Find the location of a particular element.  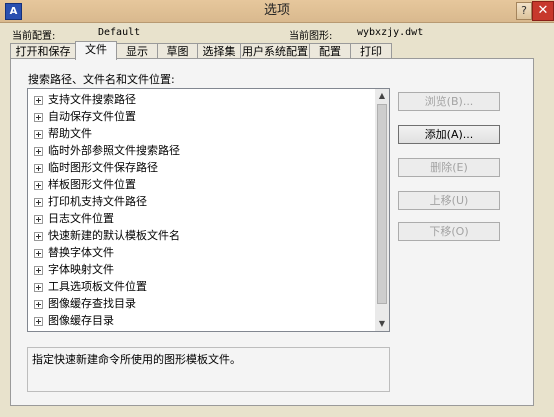

tree-item: 帮助文件 is located at coordinates (63, 133).